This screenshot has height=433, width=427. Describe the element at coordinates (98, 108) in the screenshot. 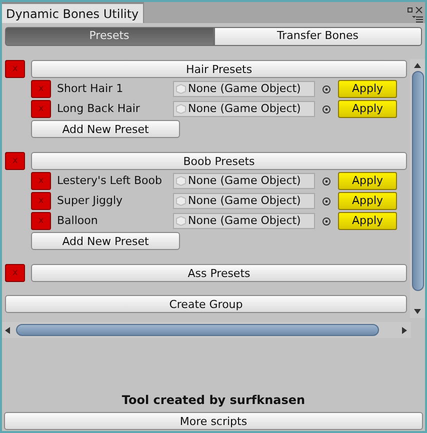

I see `preset-name: Long Back Hair` at that location.